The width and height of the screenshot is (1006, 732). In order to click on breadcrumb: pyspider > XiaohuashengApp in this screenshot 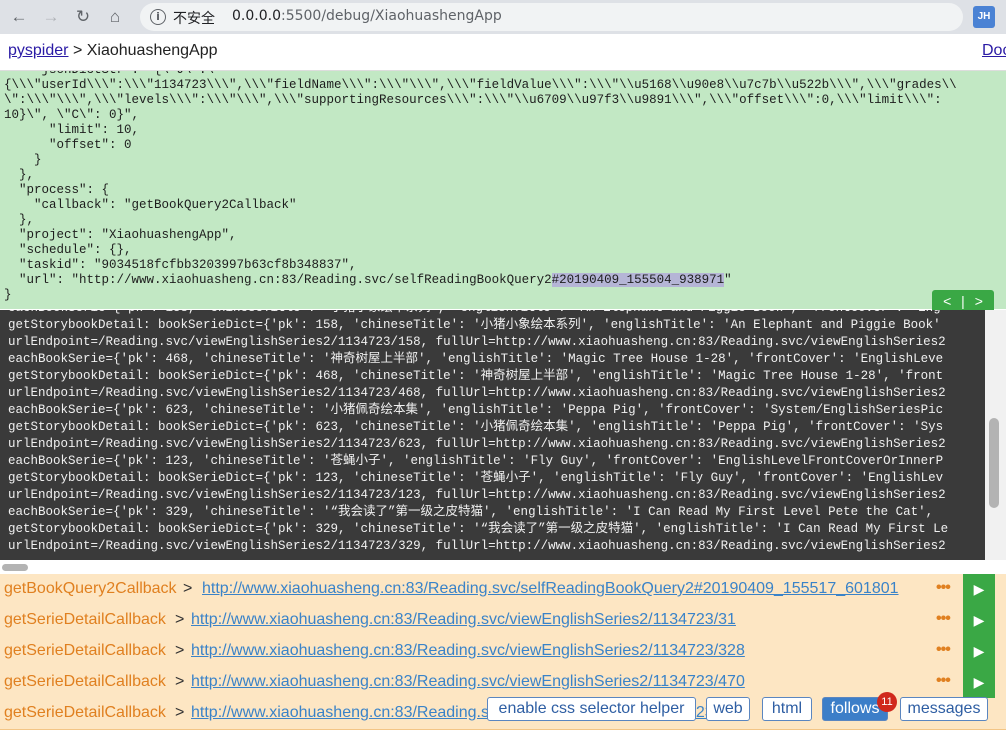, I will do `click(113, 51)`.